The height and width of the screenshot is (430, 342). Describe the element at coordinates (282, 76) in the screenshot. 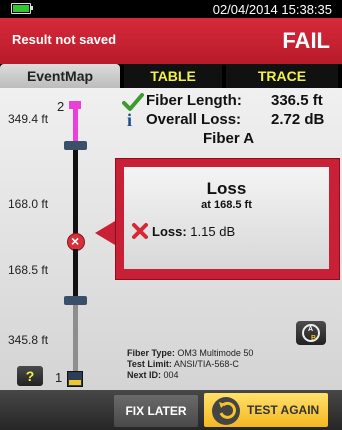

I see `tab-trace: TRACE` at that location.